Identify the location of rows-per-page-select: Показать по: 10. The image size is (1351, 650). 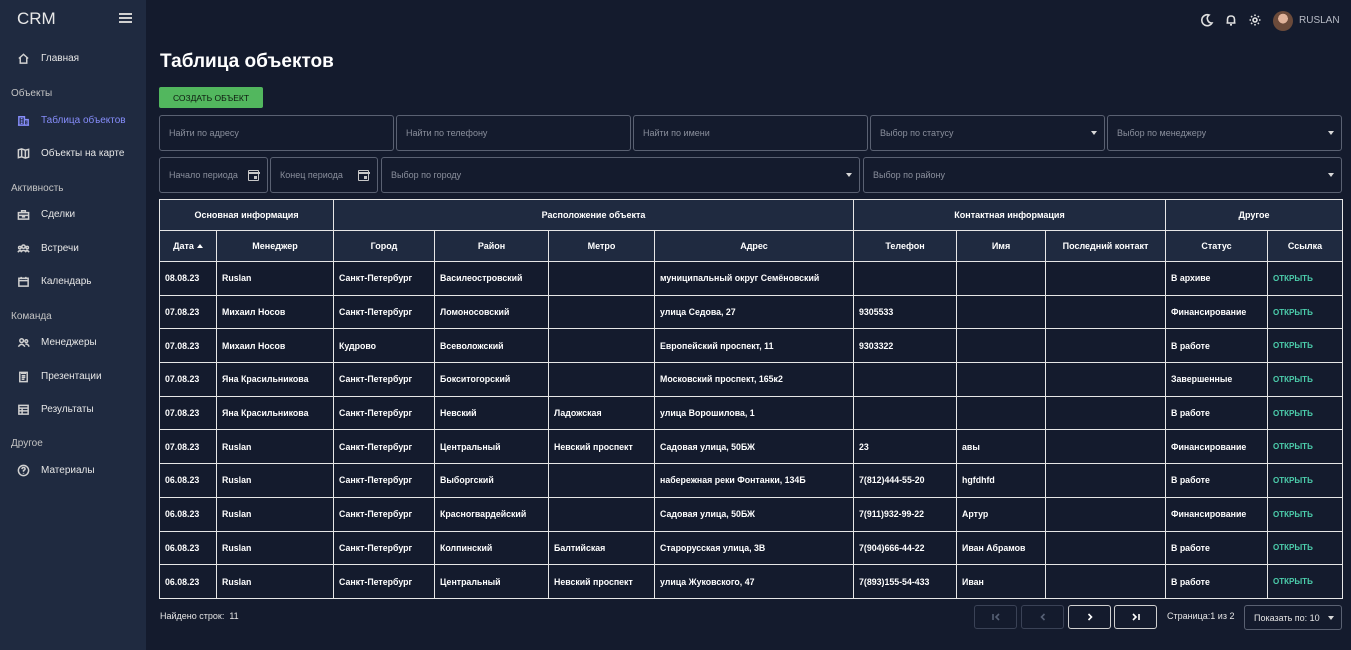
(1293, 617).